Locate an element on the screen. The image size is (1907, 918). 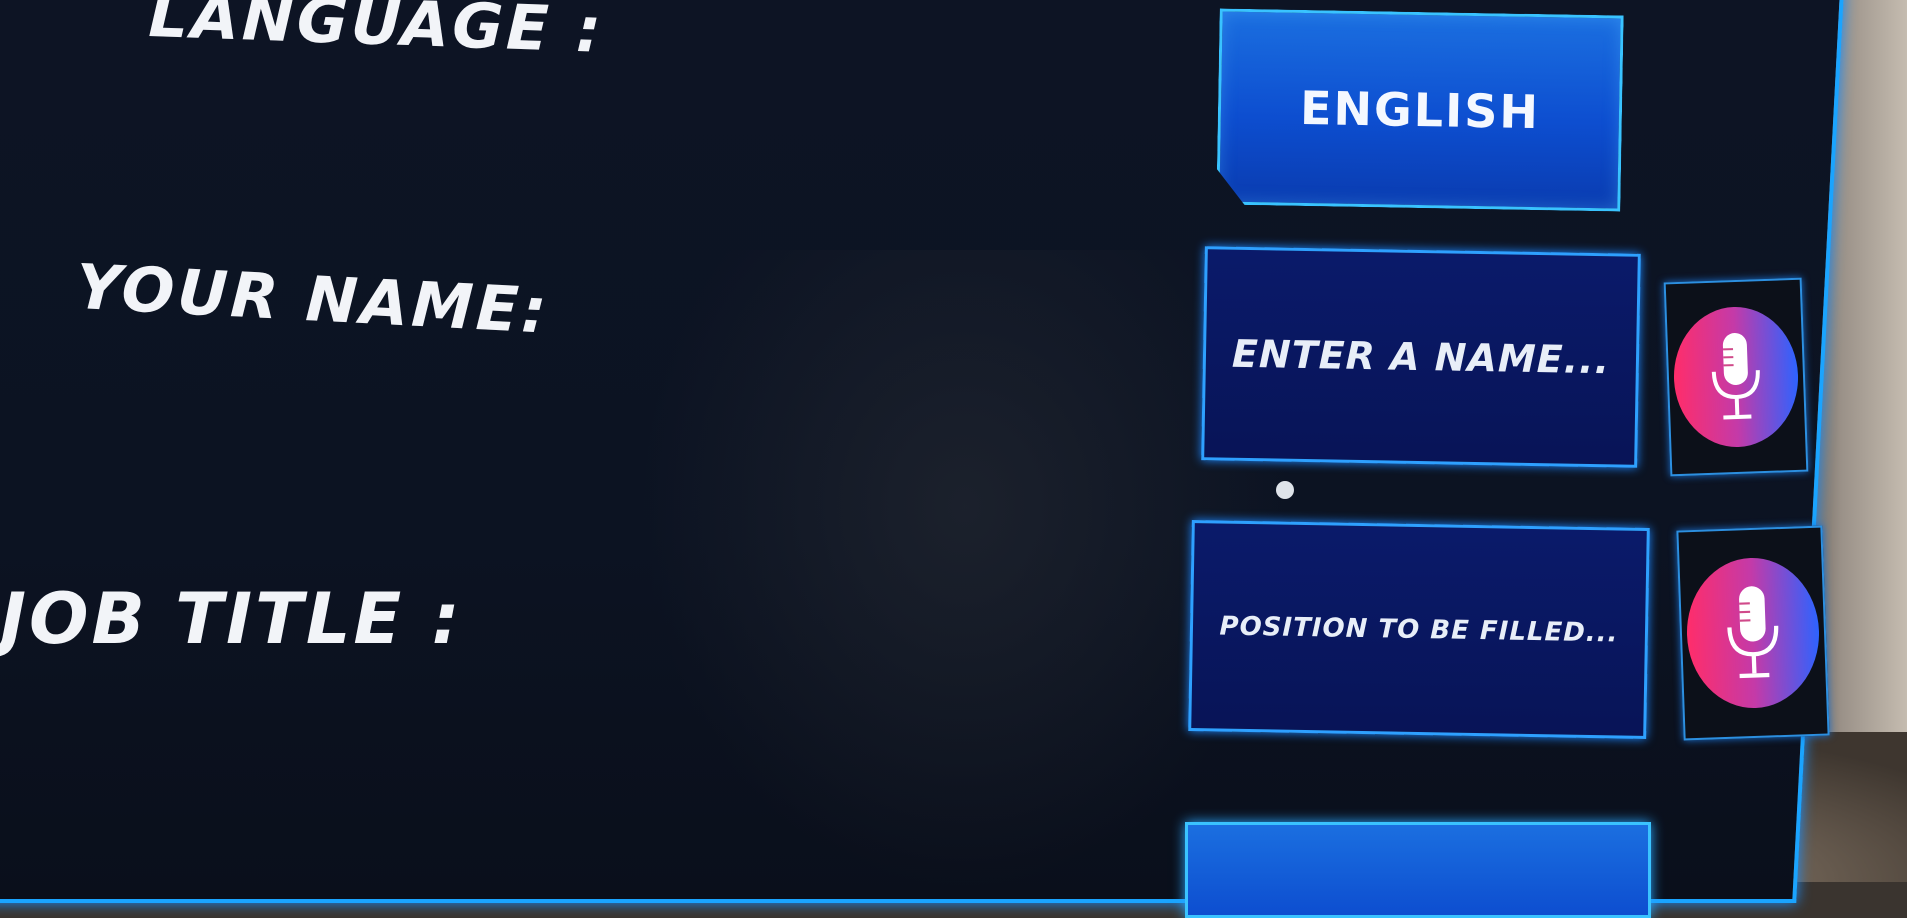
language-button-label: ENGLISH is located at coordinates (1420, 110).